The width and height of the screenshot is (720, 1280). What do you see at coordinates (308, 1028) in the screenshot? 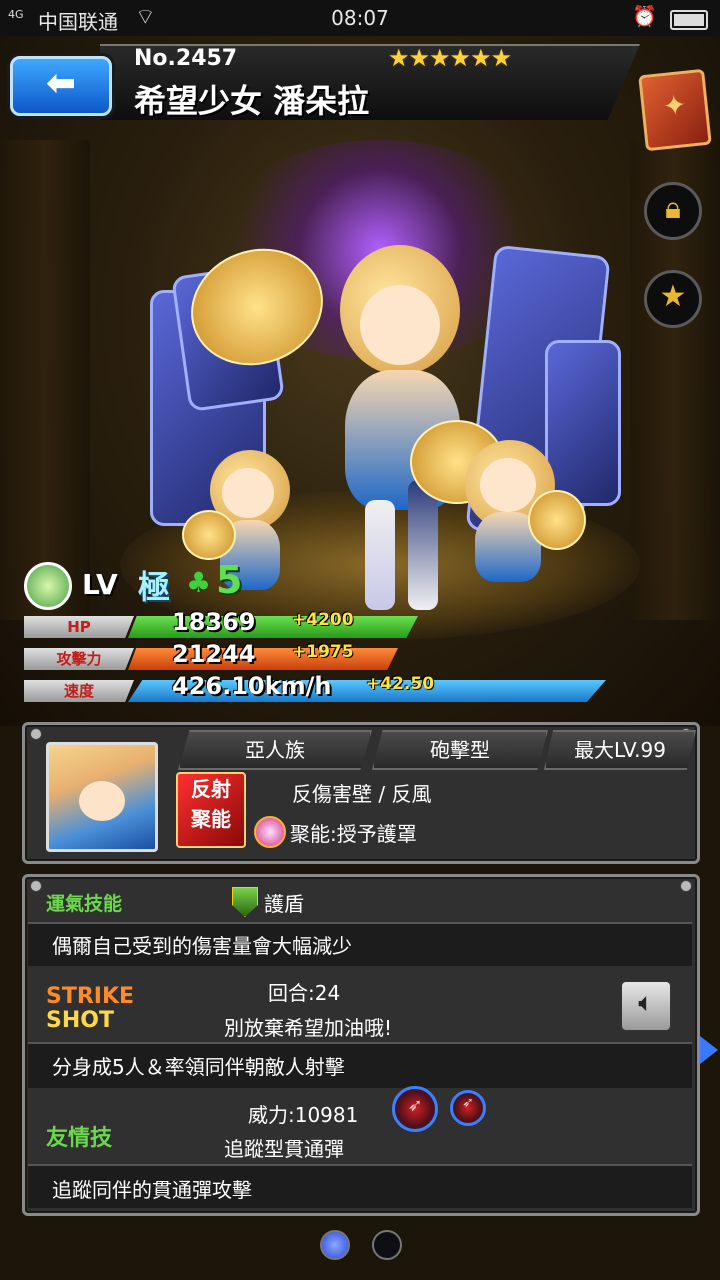
I see `strike-shot-name: 別放棄希望加油哦!` at bounding box center [308, 1028].